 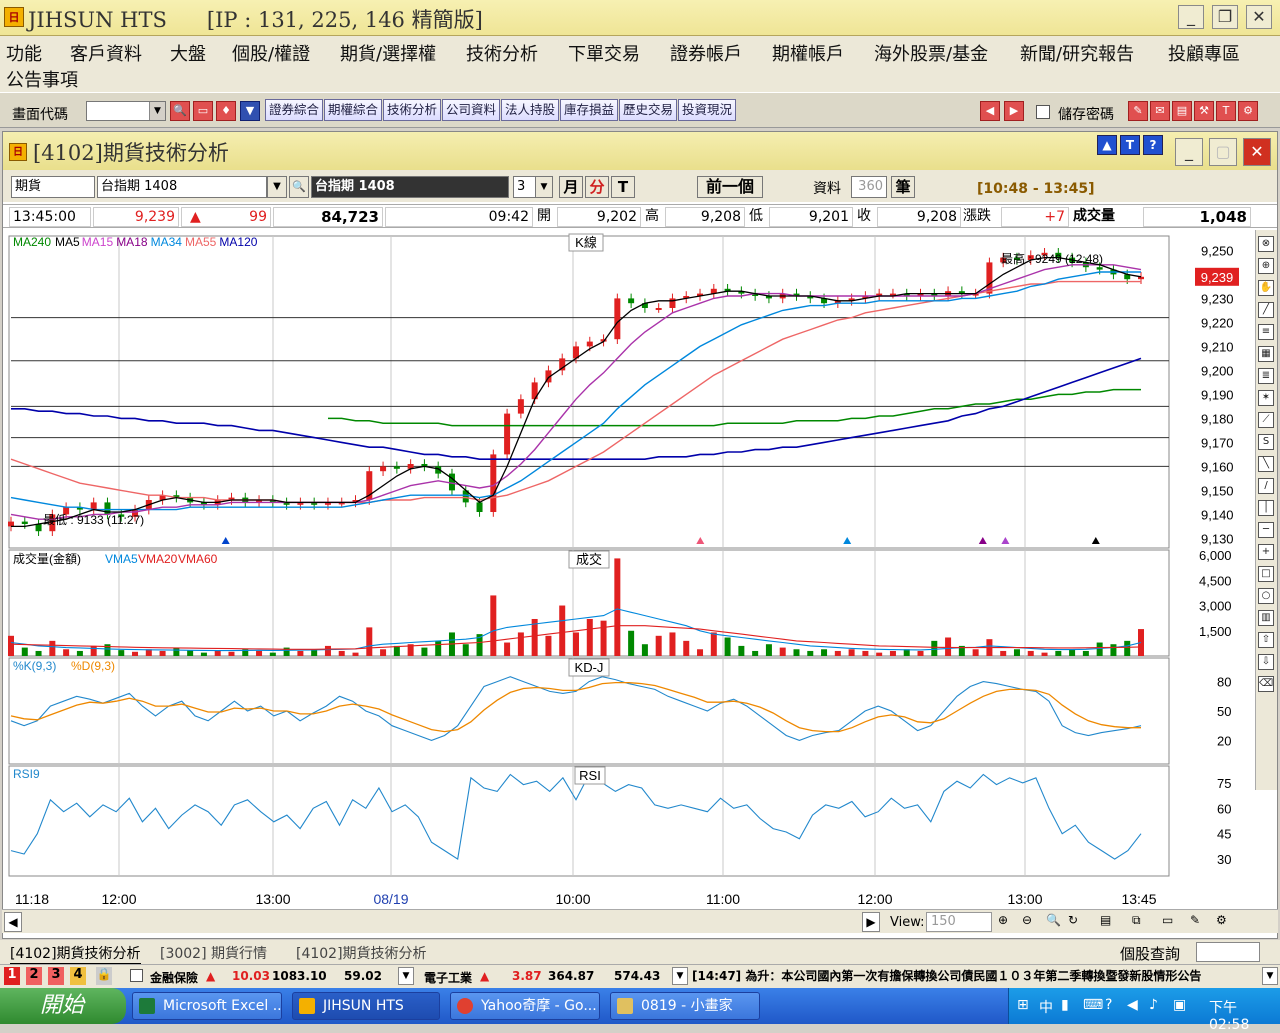 What do you see at coordinates (1266, 596) in the screenshot?
I see `ellipse-icon: ○` at bounding box center [1266, 596].